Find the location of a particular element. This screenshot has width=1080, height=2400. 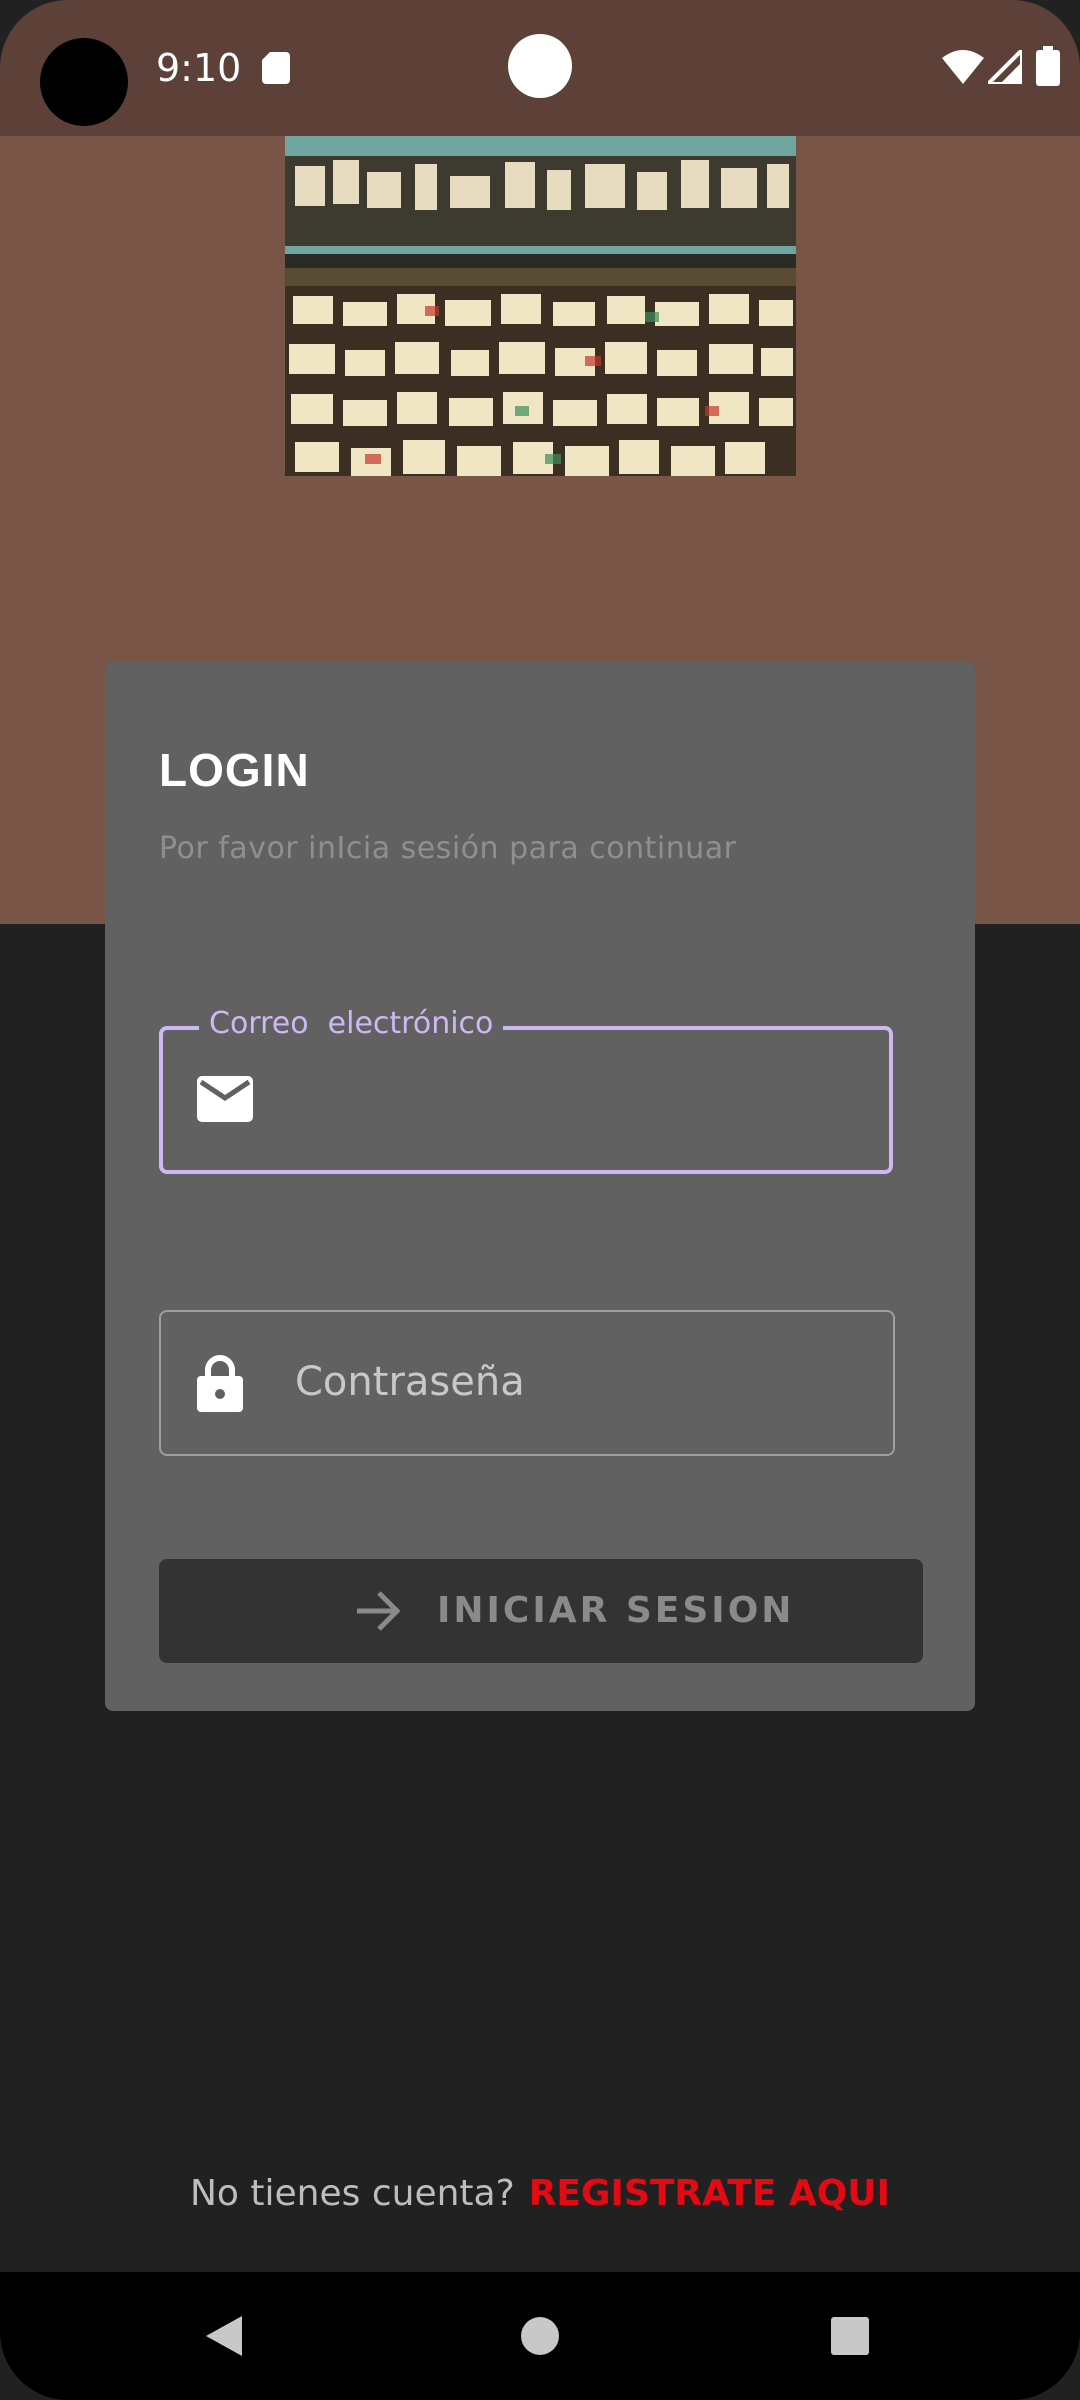

email-field: Correo electrónico is located at coordinates (526, 1089).